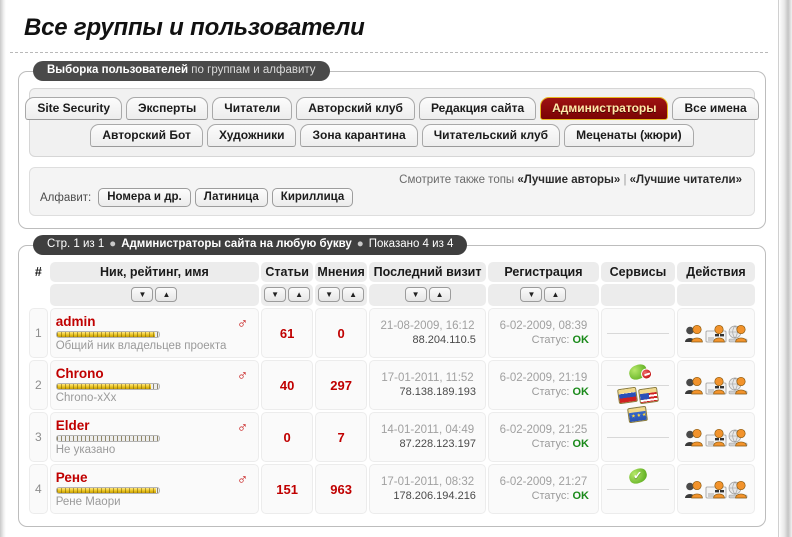  Describe the element at coordinates (543, 392) in the screenshot. I see `registration-status: Статус: OK` at that location.